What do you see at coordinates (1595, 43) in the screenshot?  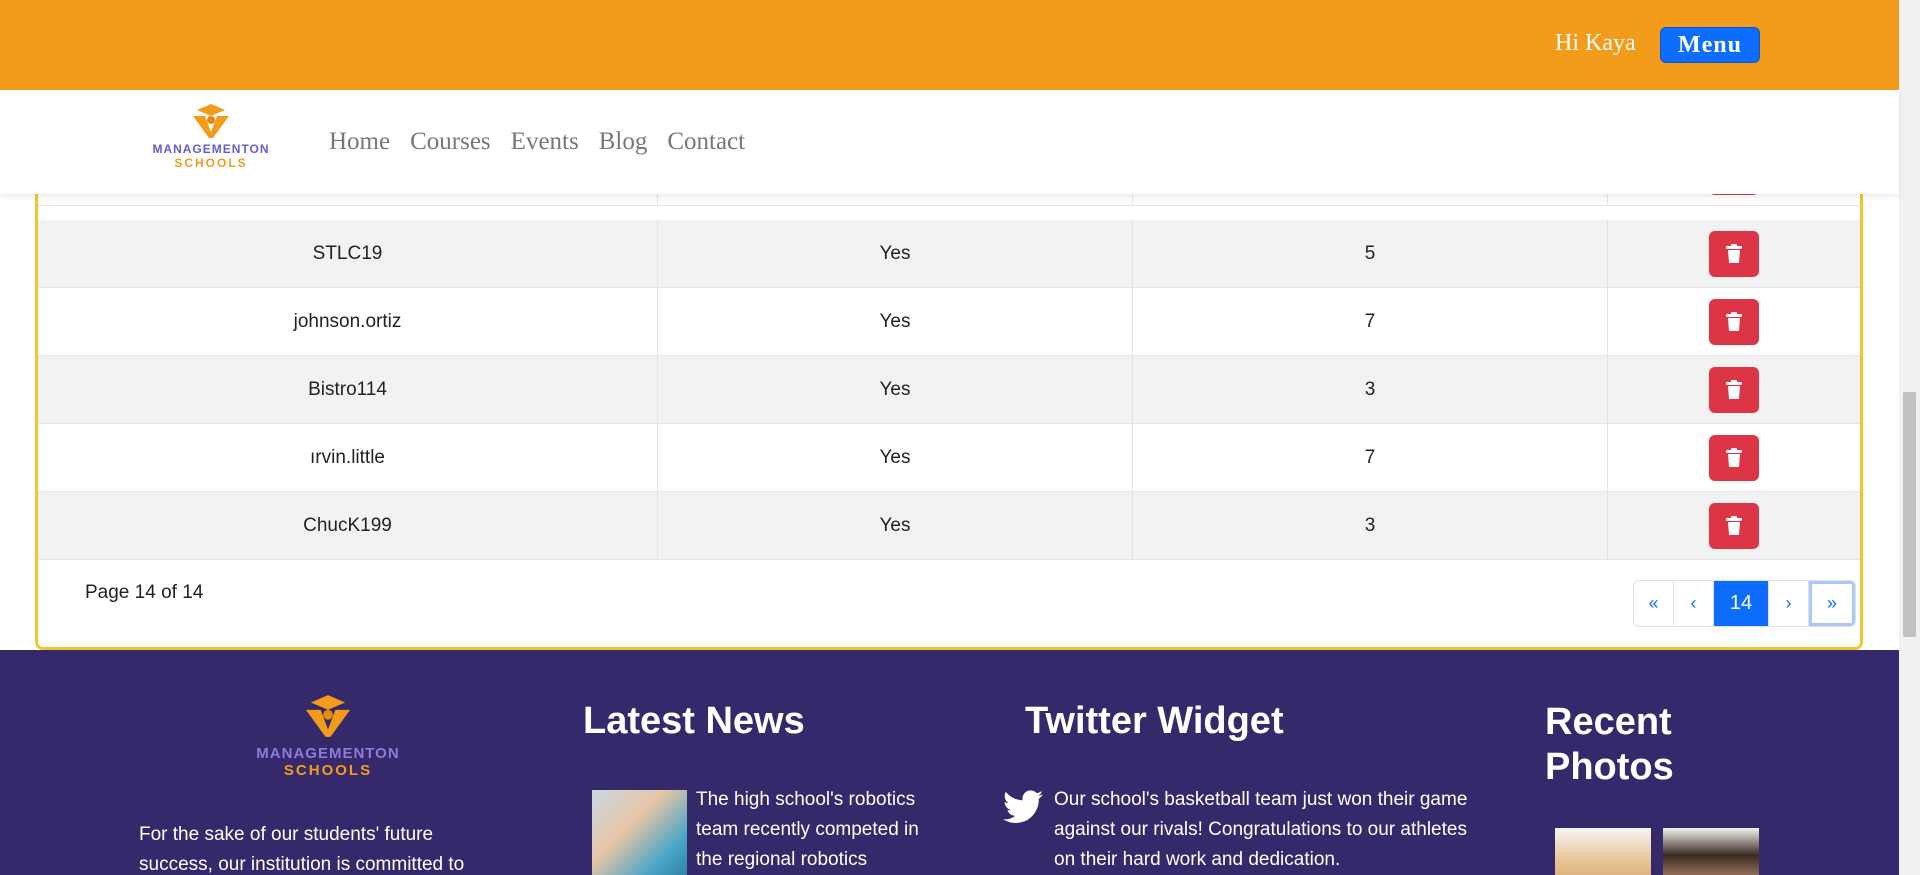 I see `user-greeting: Hi Kaya` at bounding box center [1595, 43].